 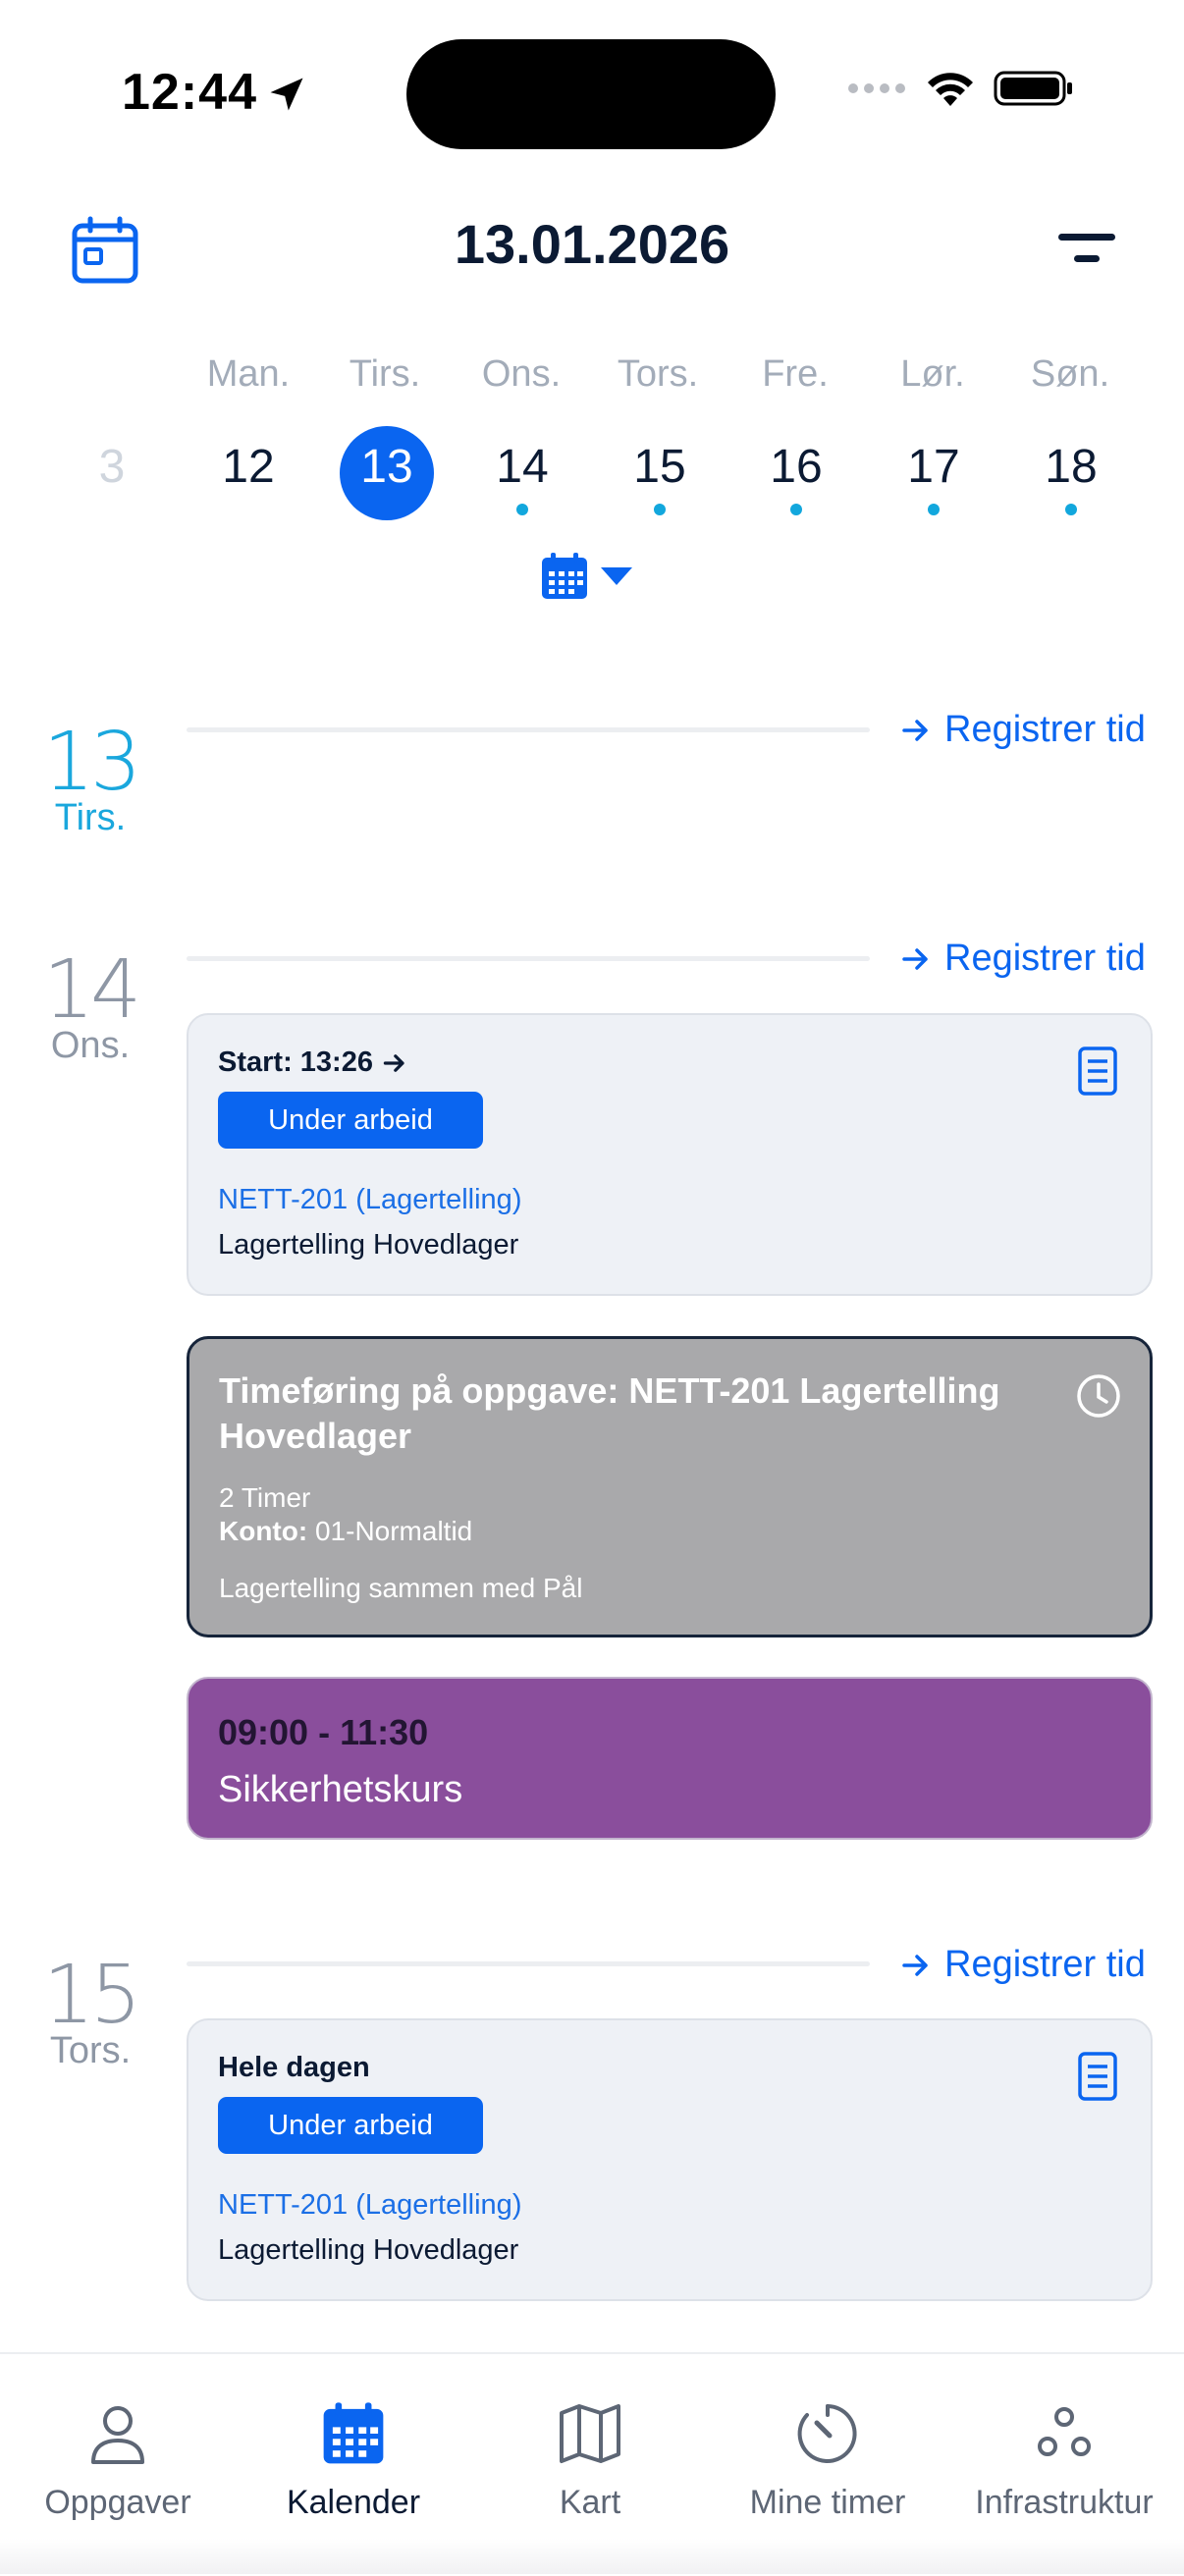 I want to click on tab-kart: Kart, so click(x=590, y=2461).